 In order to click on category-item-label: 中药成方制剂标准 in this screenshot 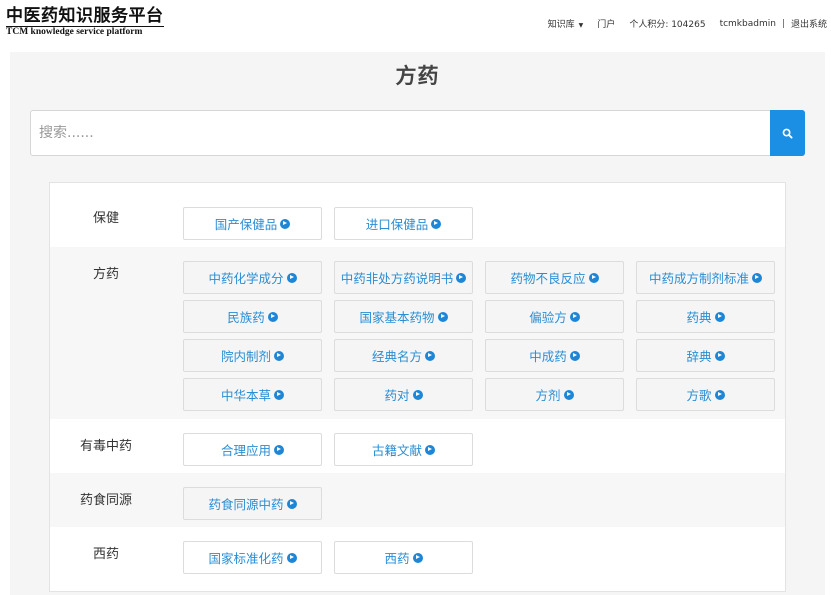, I will do `click(698, 278)`.